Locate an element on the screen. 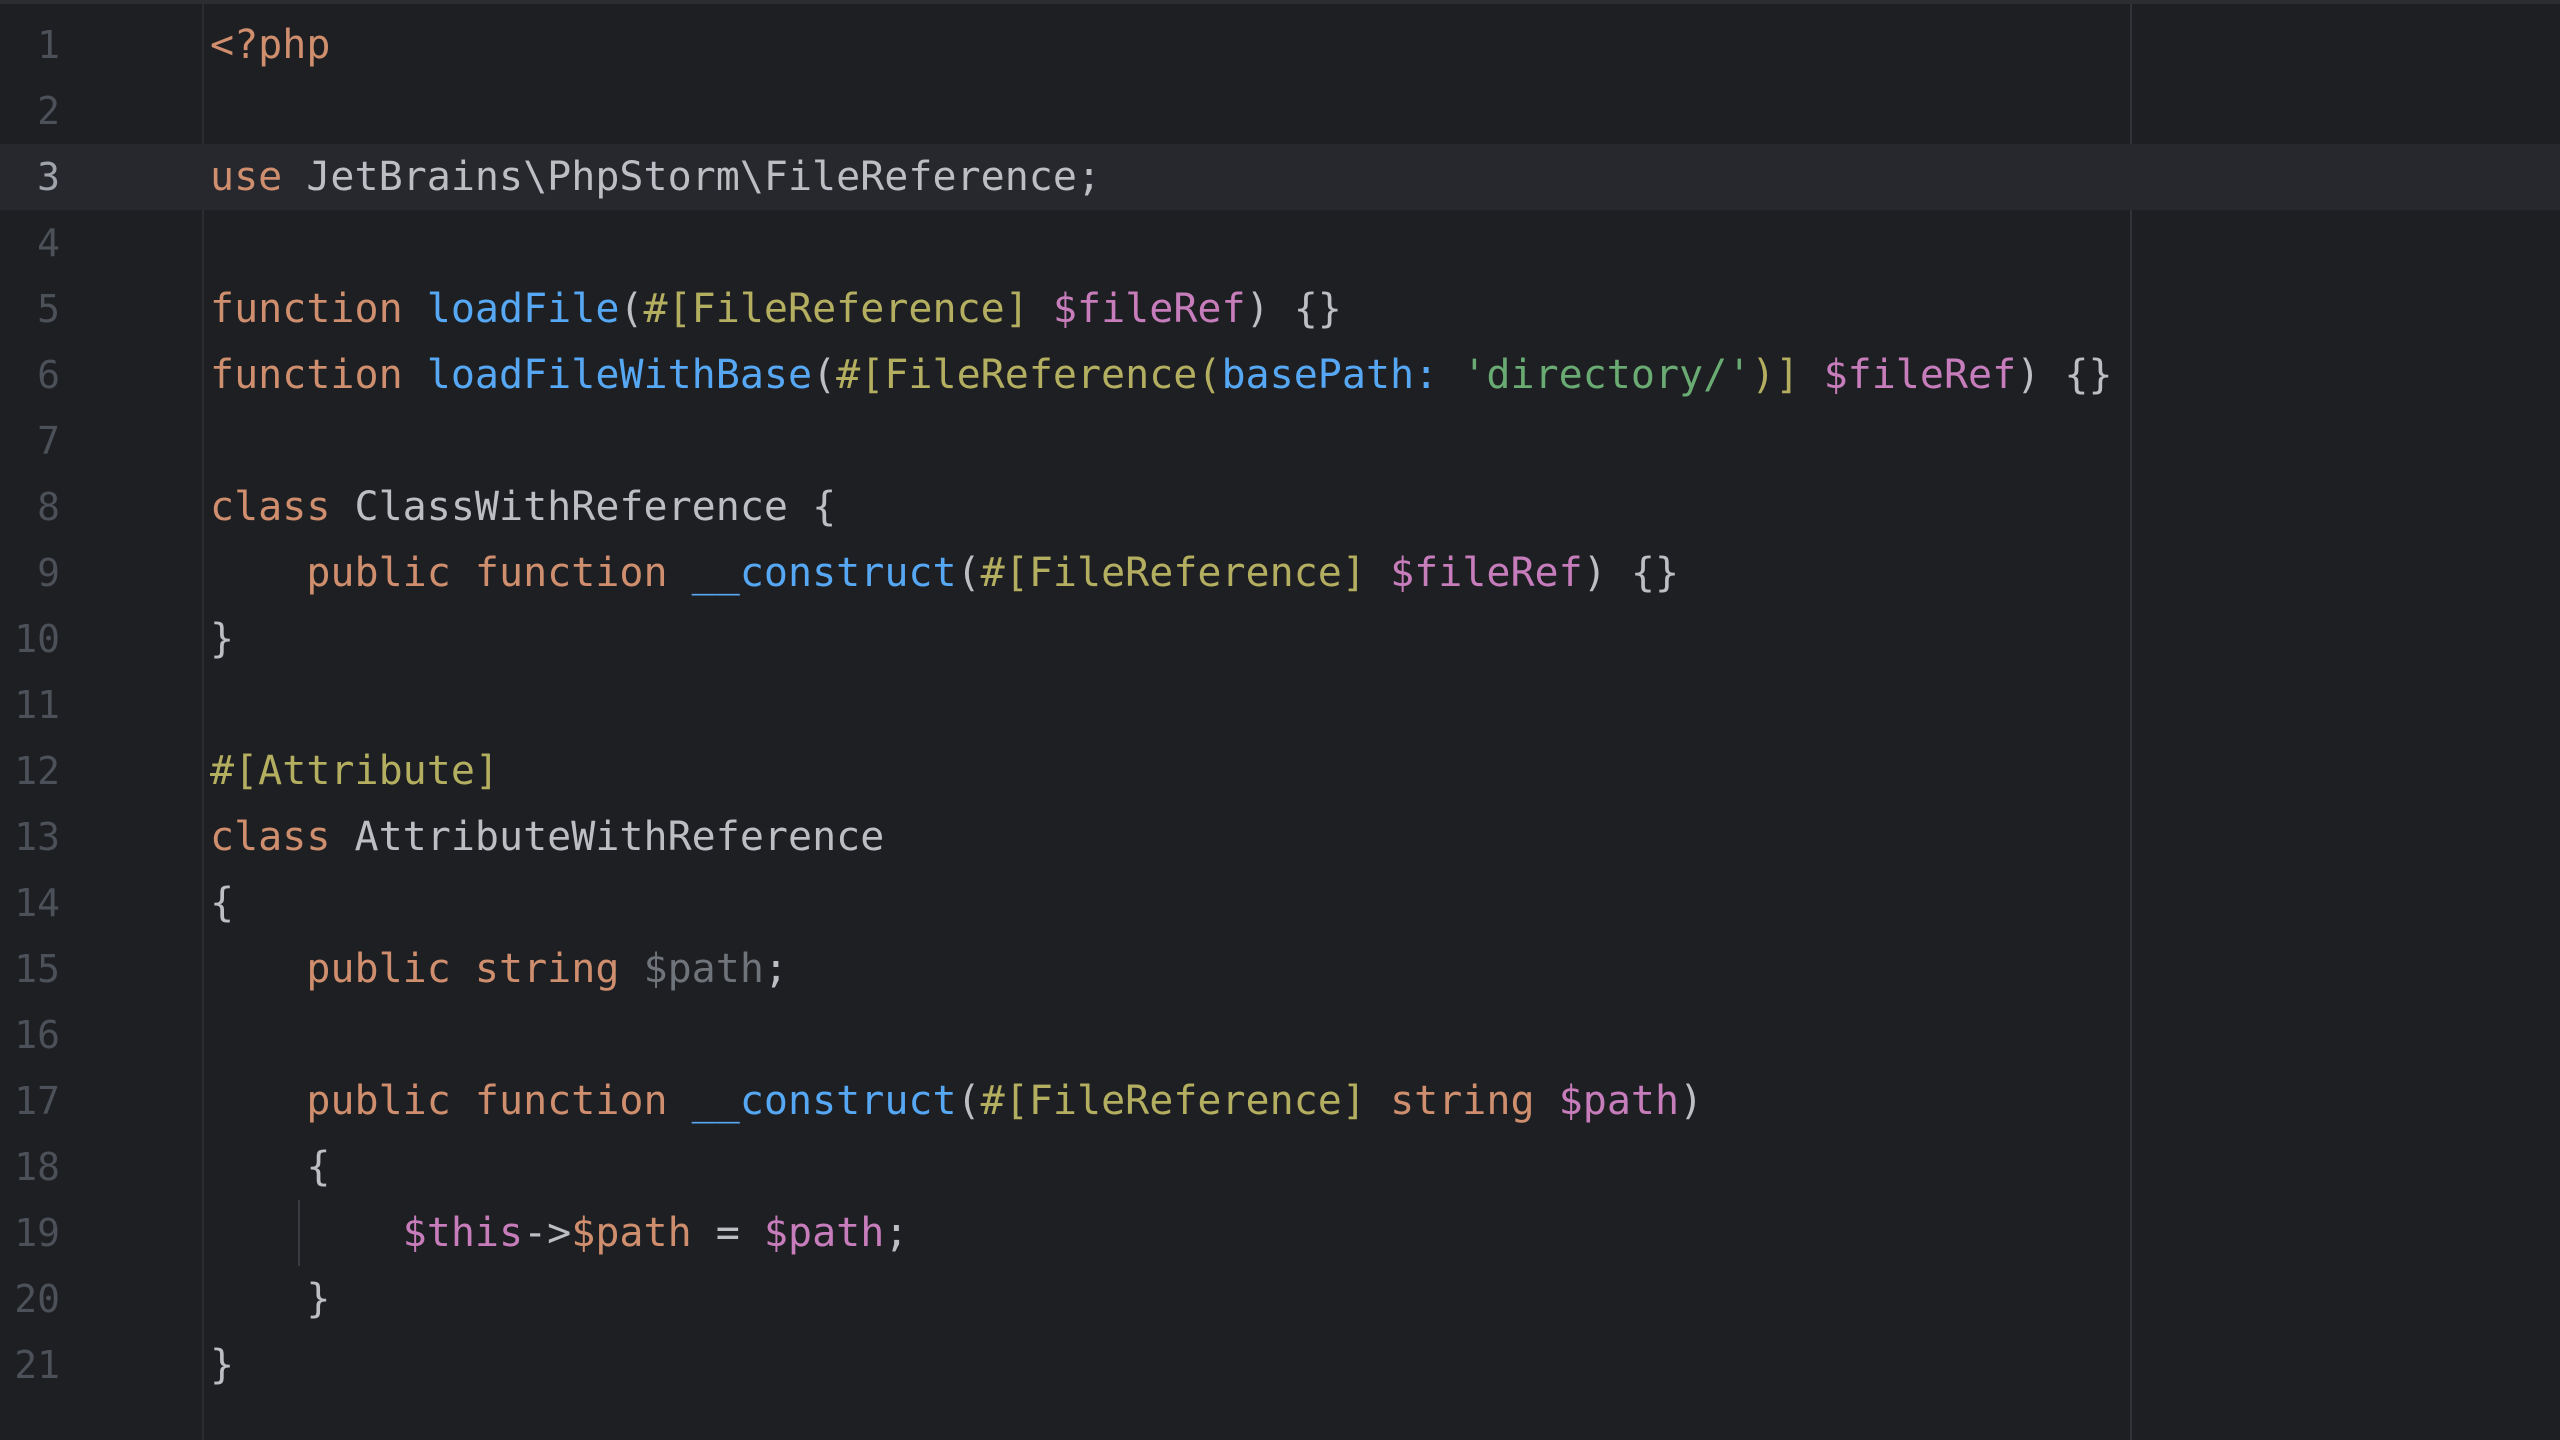 Image resolution: width=2560 pixels, height=1440 pixels. line-number: 17 is located at coordinates (30, 1101).